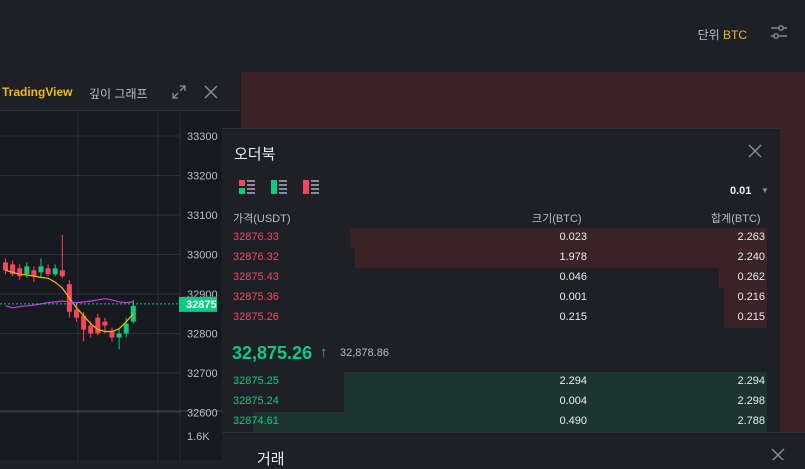 This screenshot has width=805, height=469. Describe the element at coordinates (201, 305) in the screenshot. I see `current-price-tag-label: 32875` at that location.